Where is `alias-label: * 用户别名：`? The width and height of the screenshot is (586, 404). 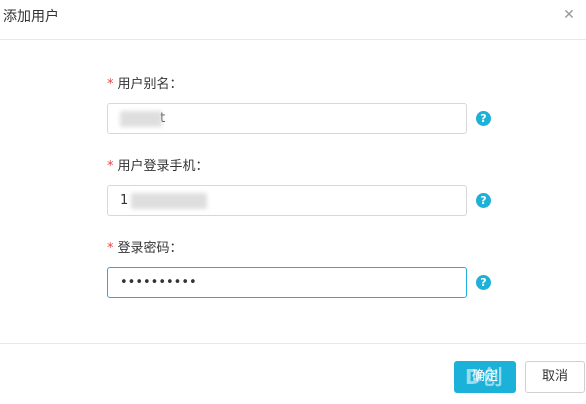 alias-label: * 用户别名： is located at coordinates (297, 85).